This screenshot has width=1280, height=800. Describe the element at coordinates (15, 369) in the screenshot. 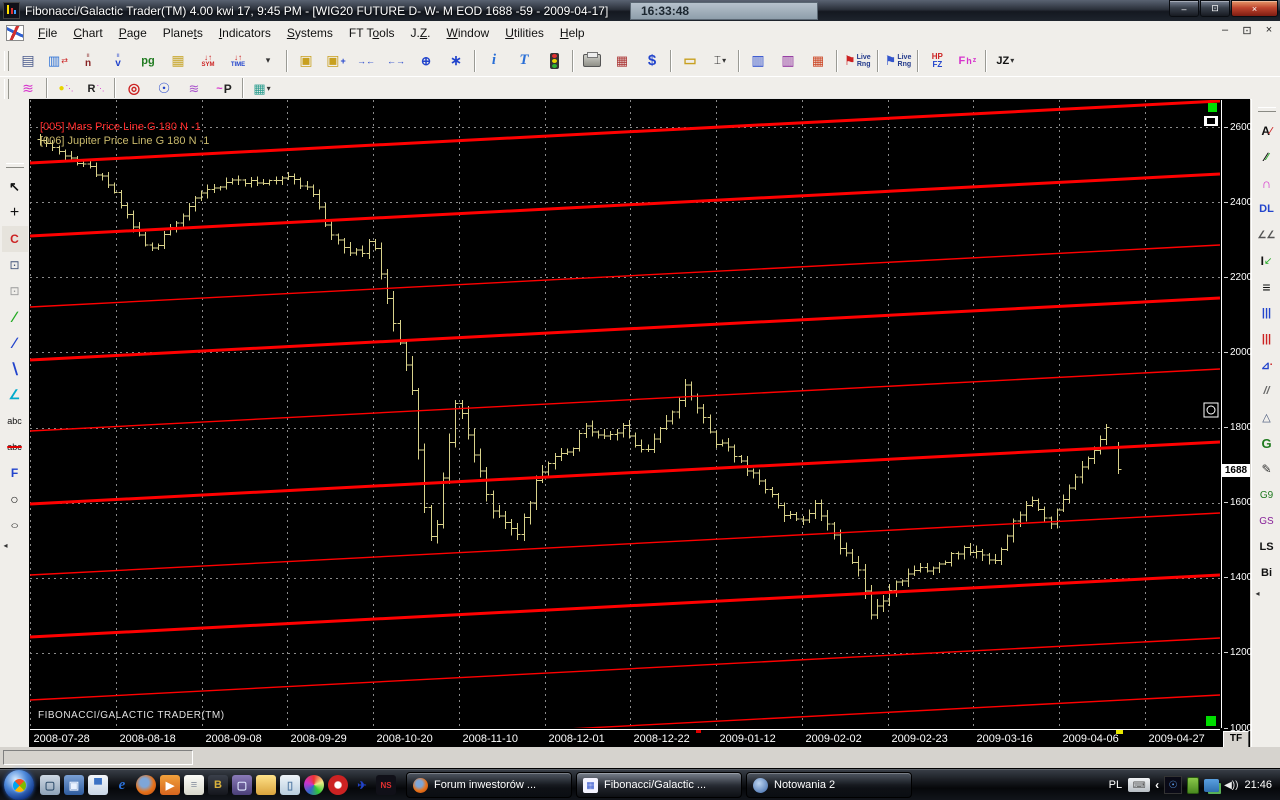

I see `pencil-navy-tool: ∖` at that location.